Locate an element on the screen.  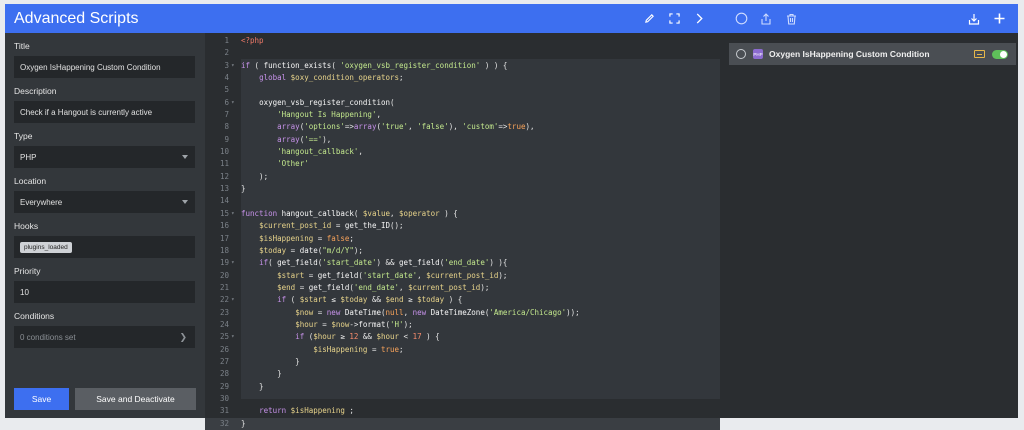
trash-icon is located at coordinates (791, 19).